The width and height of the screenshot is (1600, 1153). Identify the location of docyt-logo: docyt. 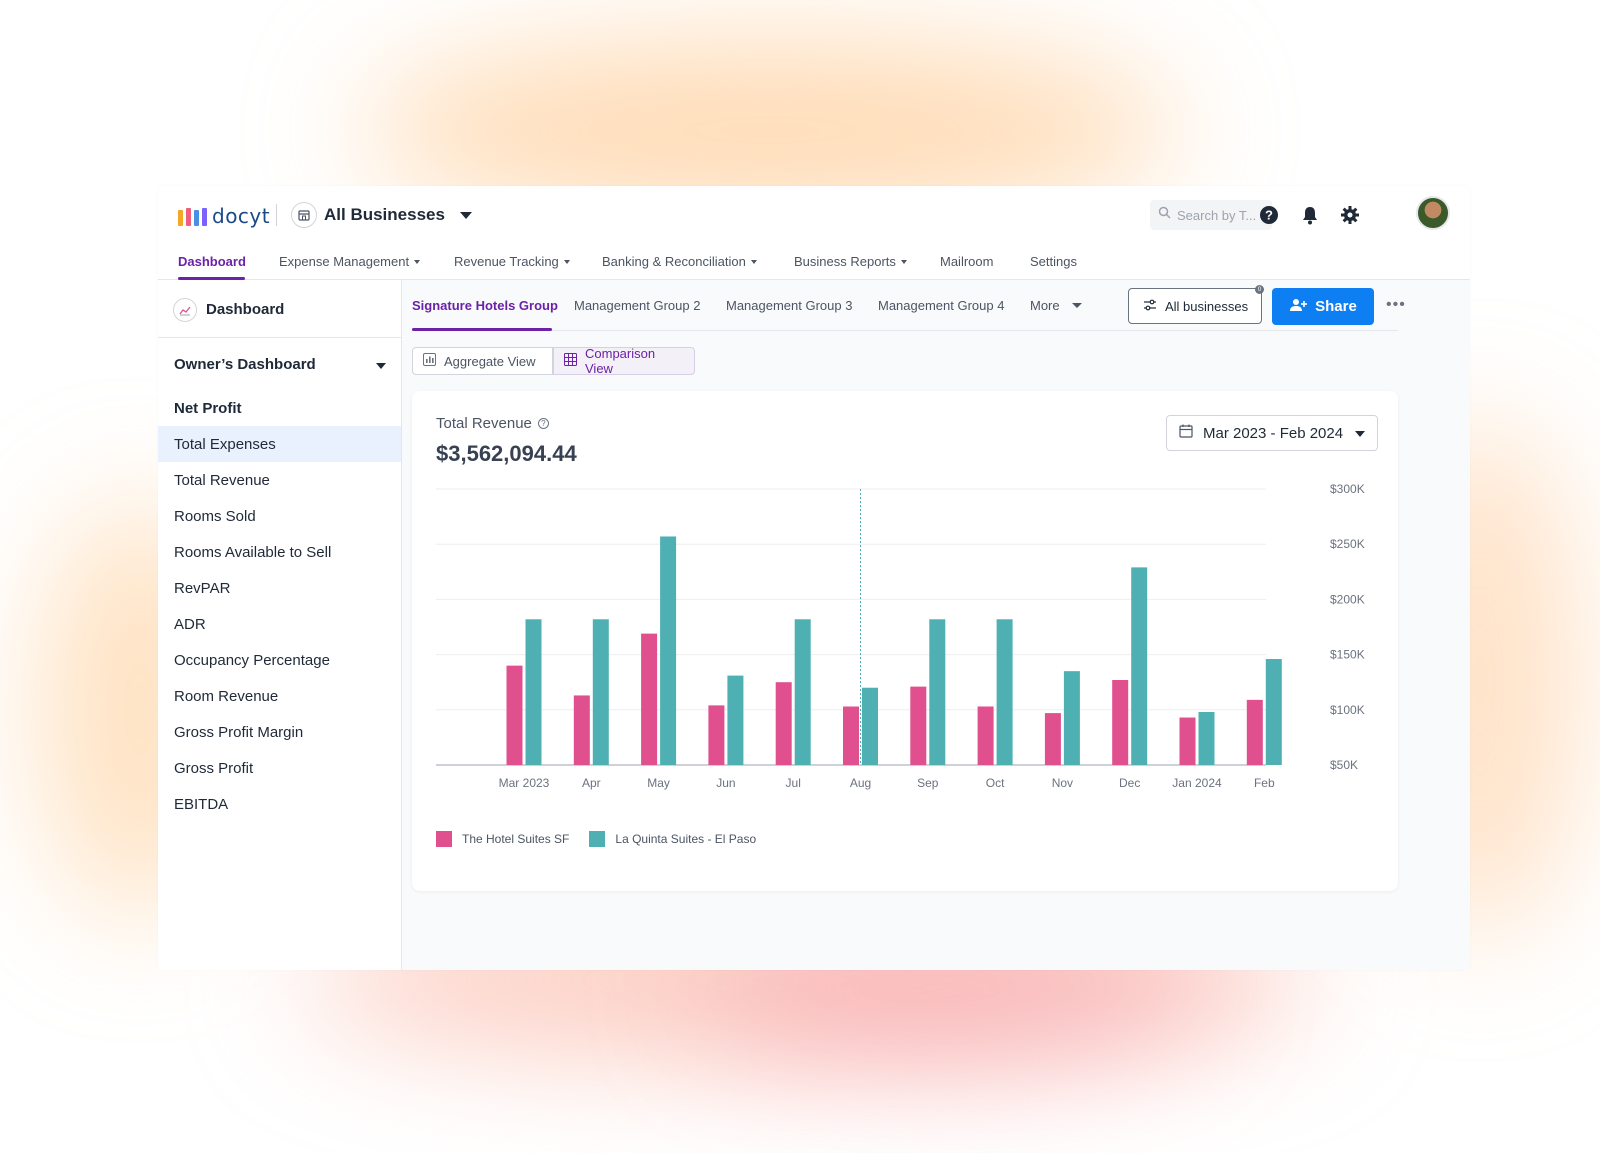
(224, 215).